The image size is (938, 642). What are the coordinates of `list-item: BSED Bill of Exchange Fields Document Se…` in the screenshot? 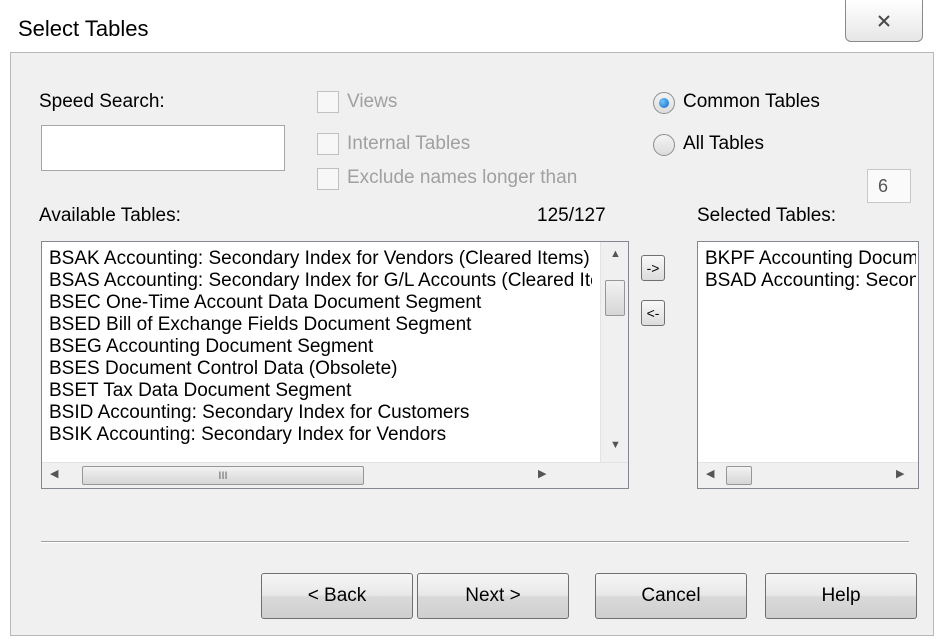 It's located at (317, 325).